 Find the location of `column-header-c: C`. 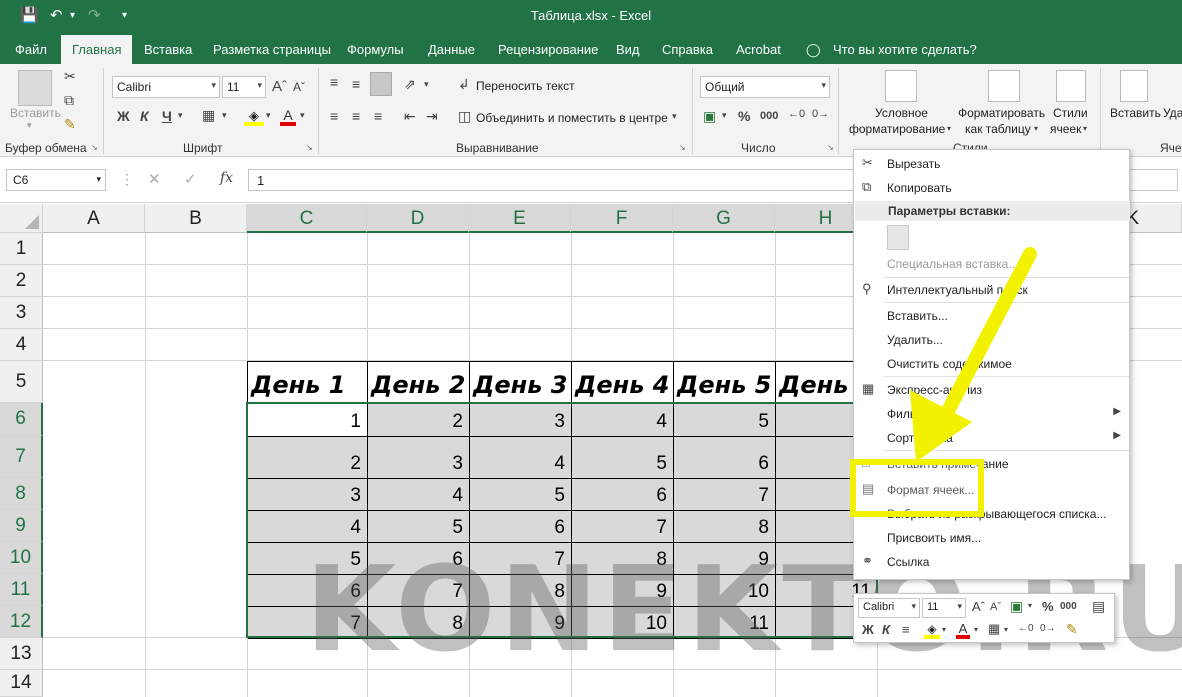

column-header-c: C is located at coordinates (307, 218).